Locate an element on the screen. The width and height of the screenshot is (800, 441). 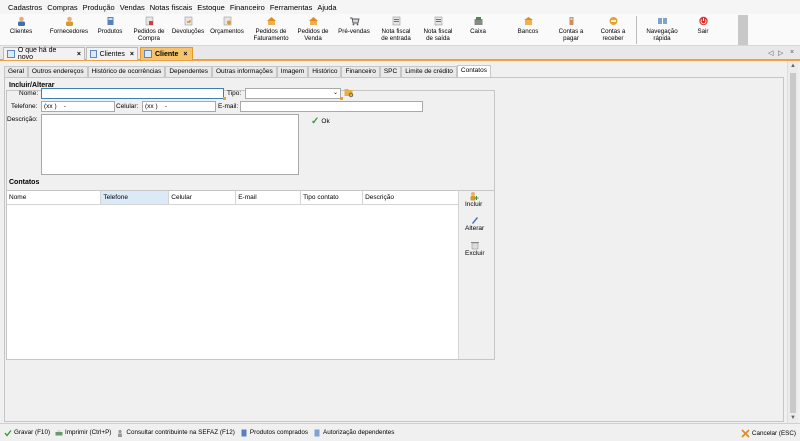
toolbar-caixa-button: Caixa is located at coordinates (478, 29).